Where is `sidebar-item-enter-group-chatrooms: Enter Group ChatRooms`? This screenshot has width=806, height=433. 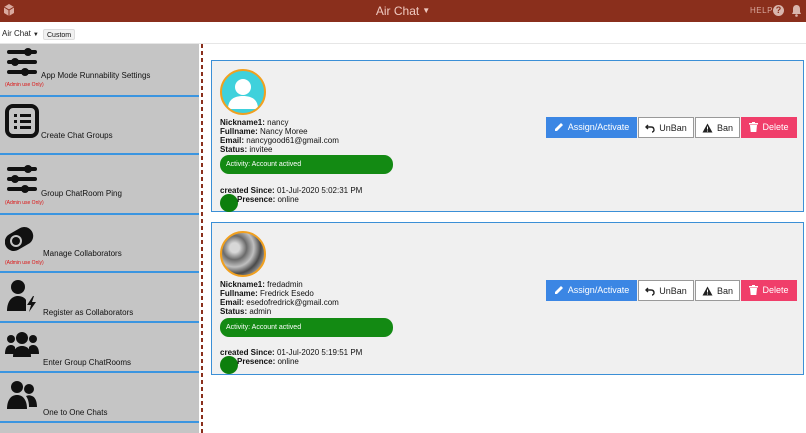
sidebar-item-enter-group-chatrooms: Enter Group ChatRooms is located at coordinates (99, 348).